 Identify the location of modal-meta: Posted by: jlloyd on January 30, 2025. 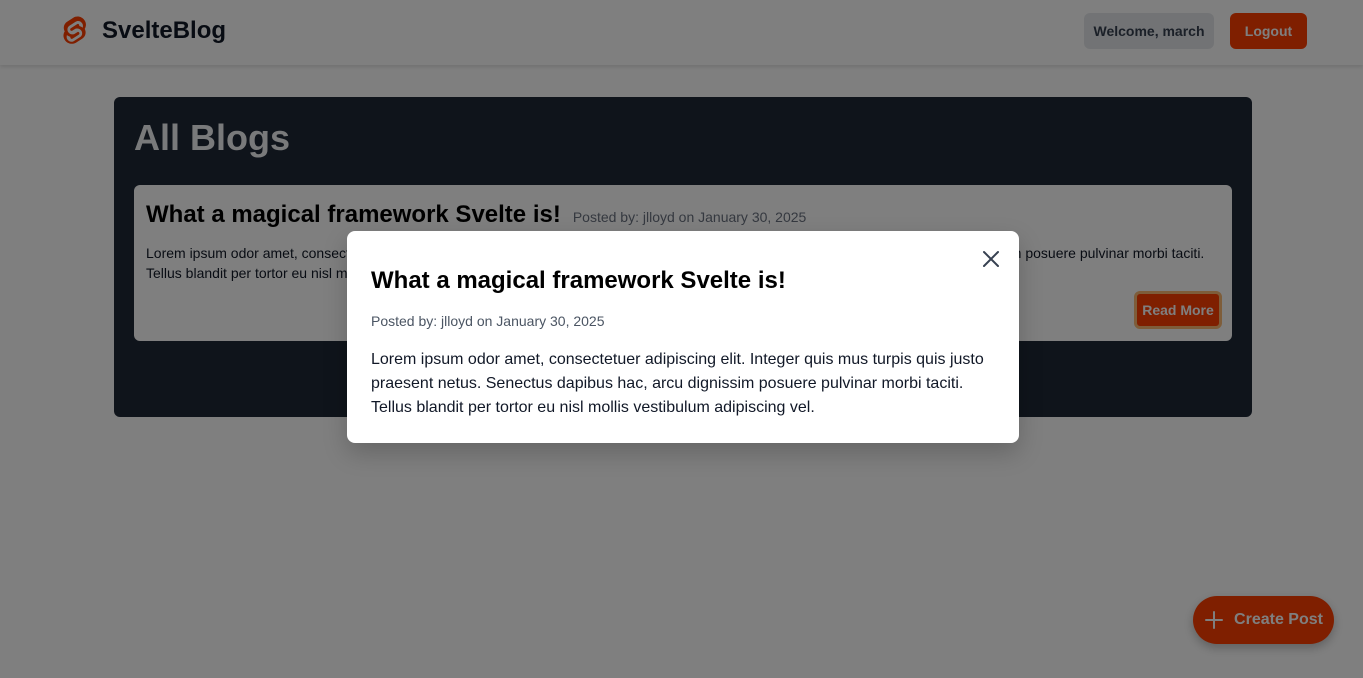
(488, 321).